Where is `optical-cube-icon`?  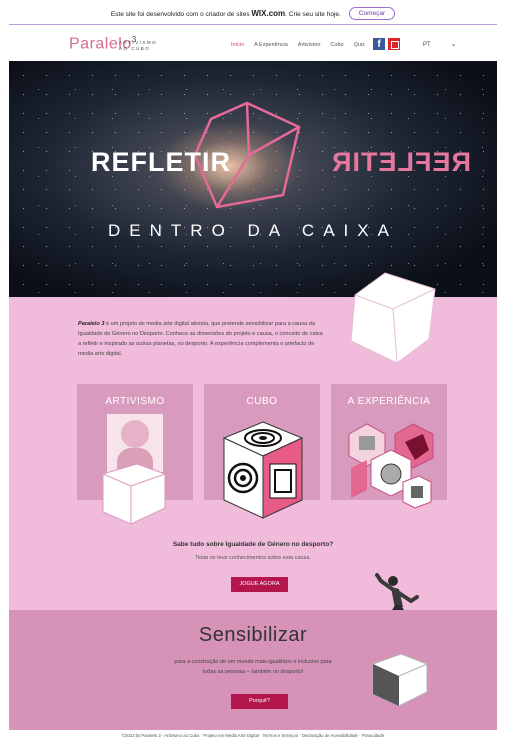
optical-cube-icon is located at coordinates (263, 470).